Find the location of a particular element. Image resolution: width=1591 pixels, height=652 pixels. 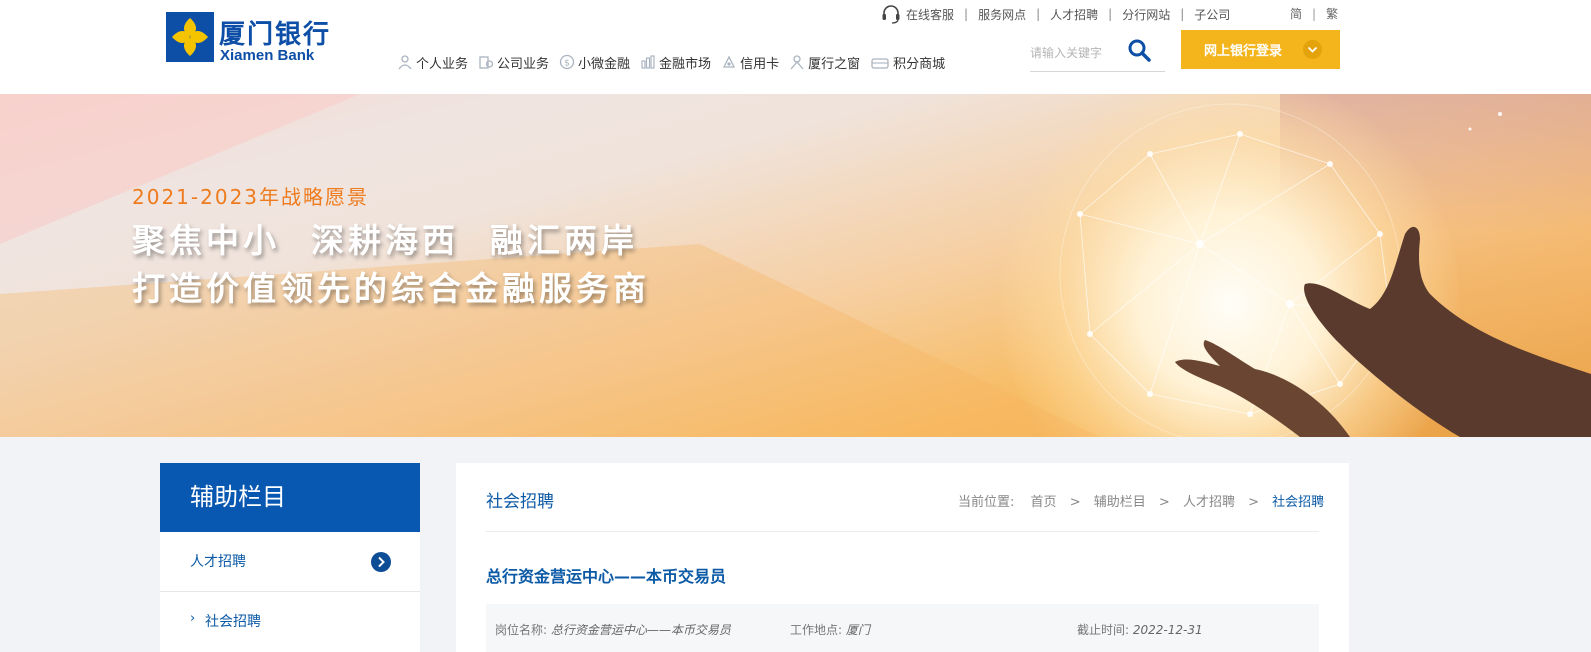

logo-chinese-name: 厦门银行 is located at coordinates (275, 35).